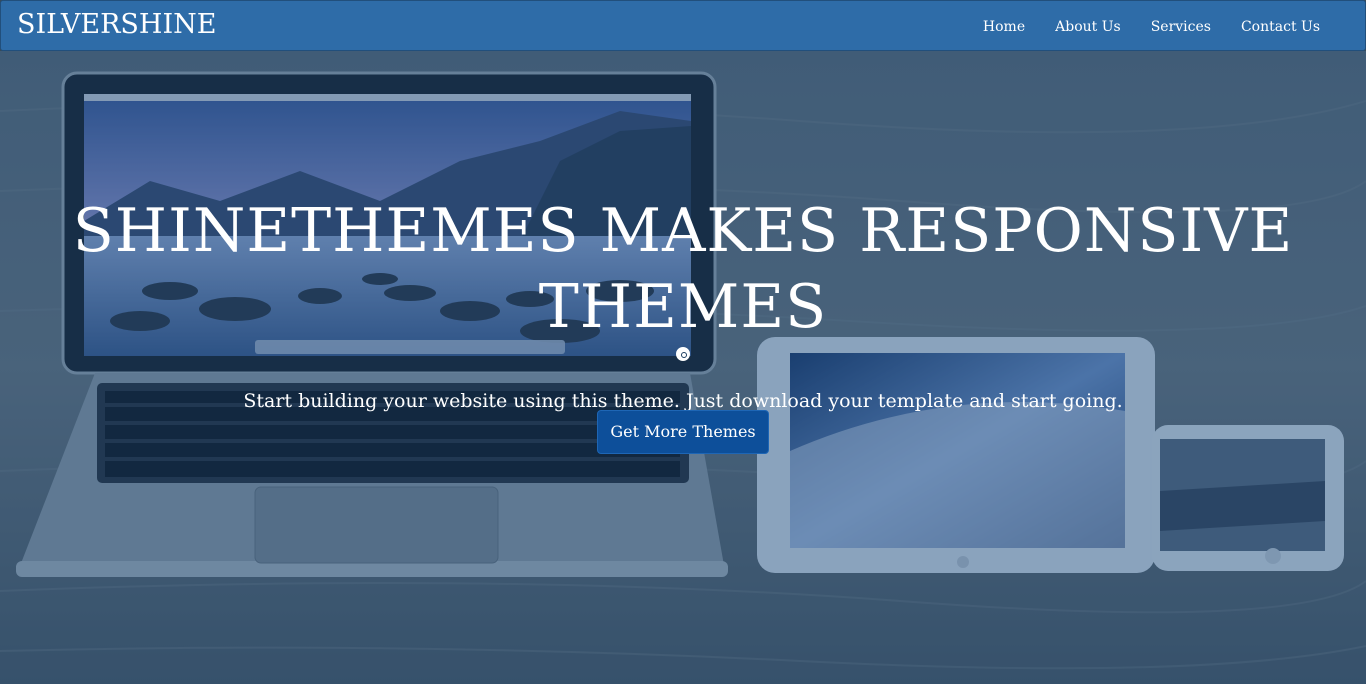  What do you see at coordinates (683, 354) in the screenshot?
I see `scroll-indicator-icon` at bounding box center [683, 354].